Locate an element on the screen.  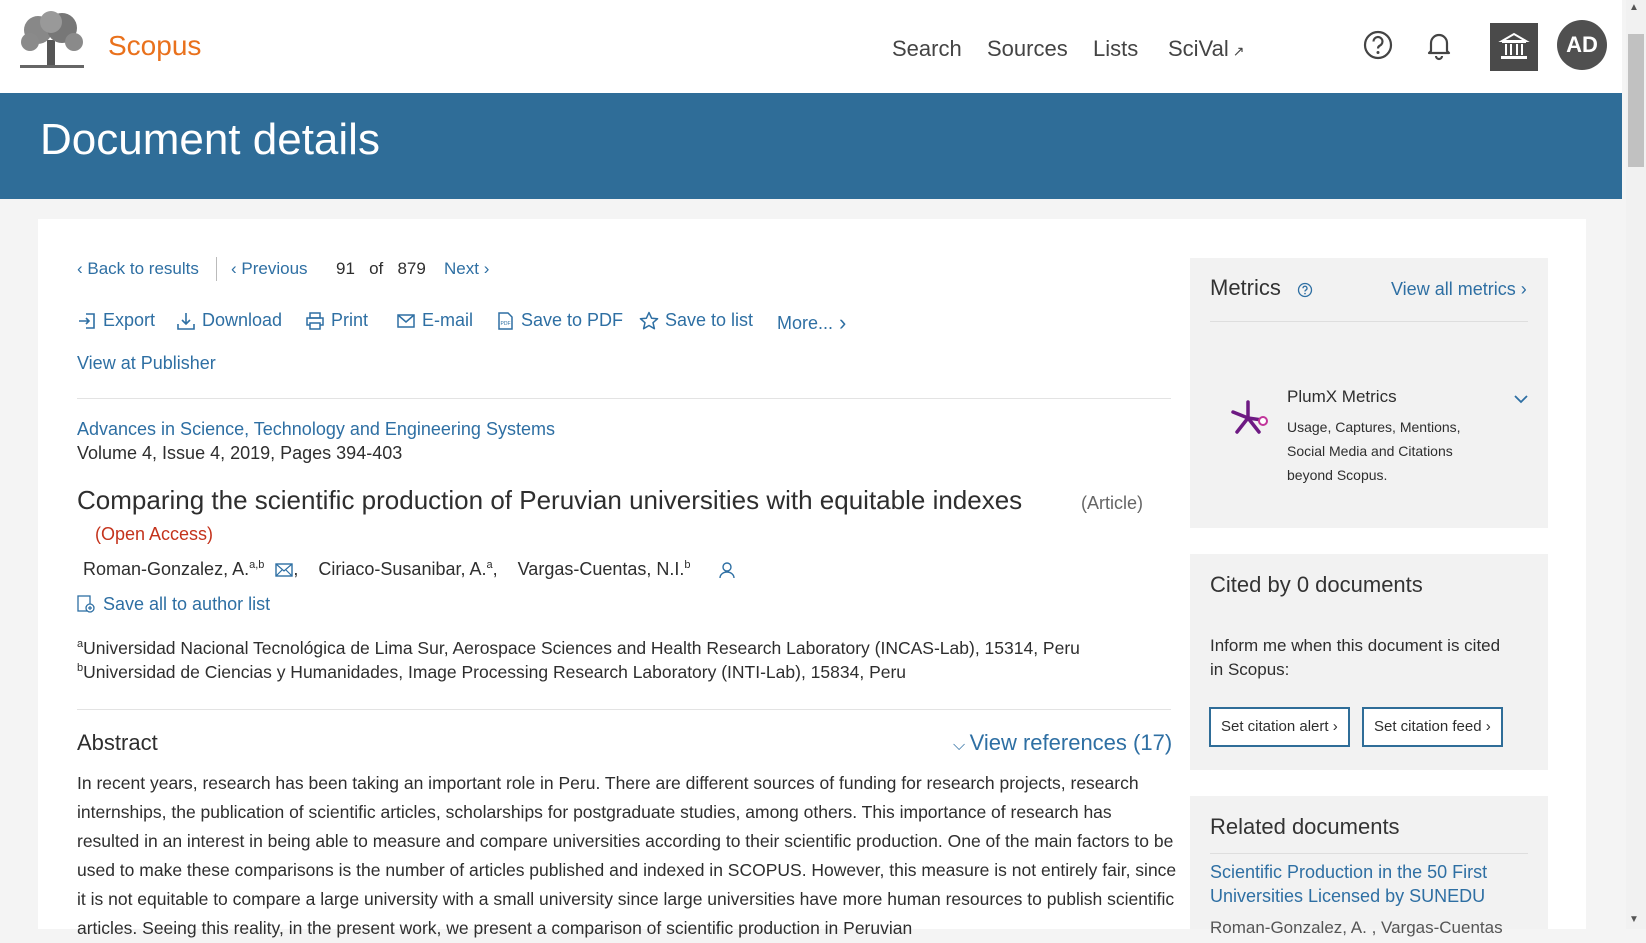
view-at-publisher-link: View at Publisher is located at coordinates (146, 363).